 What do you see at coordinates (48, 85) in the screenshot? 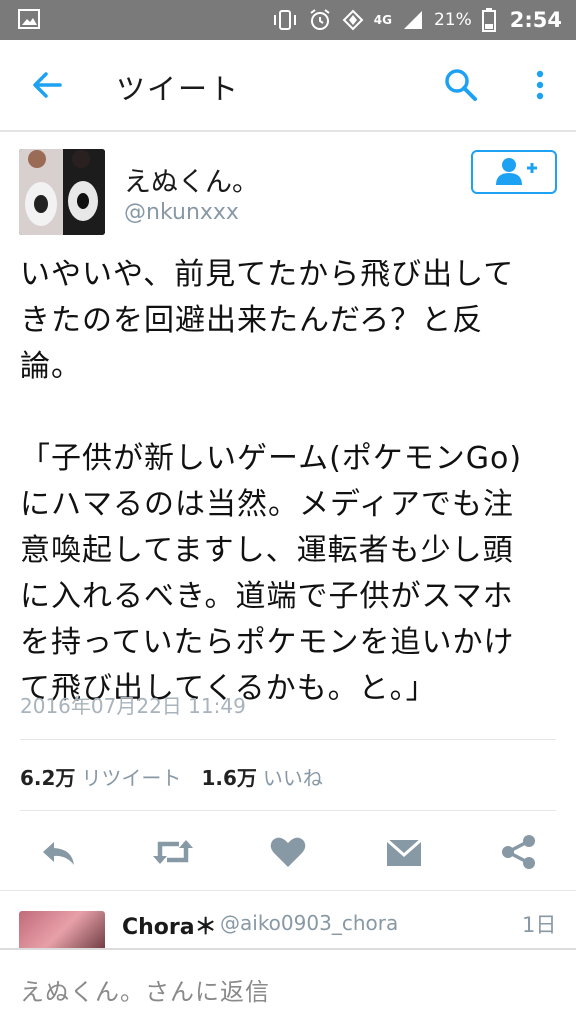
I see `back-arrow-icon` at bounding box center [48, 85].